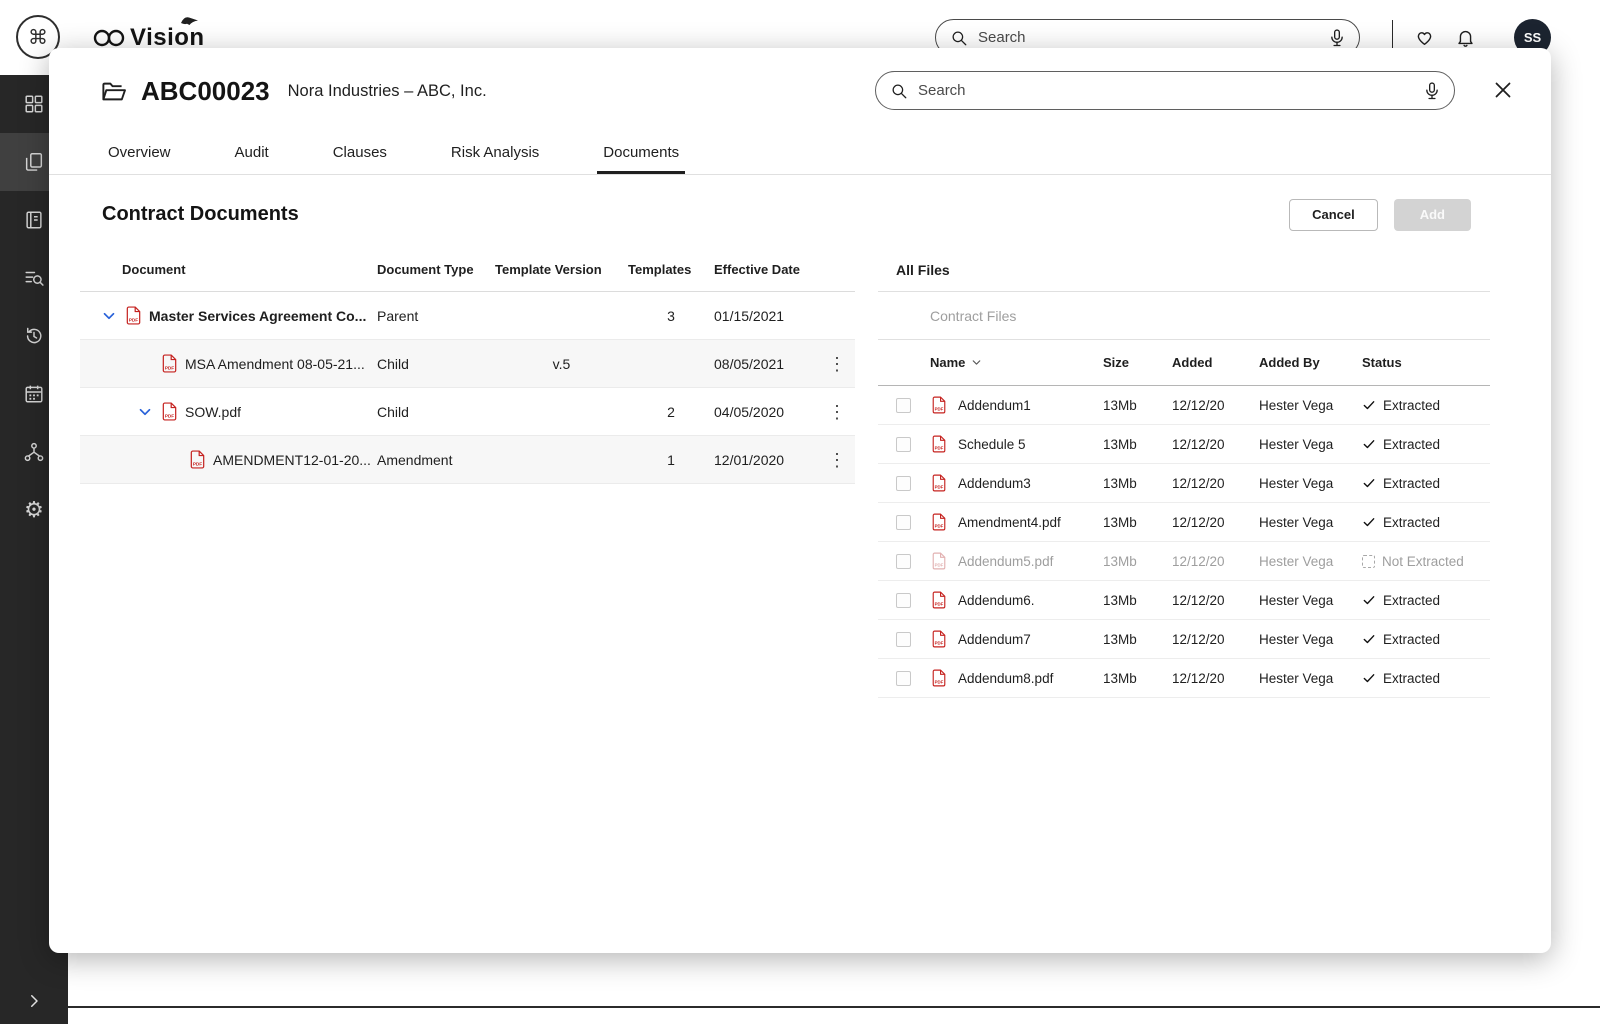  I want to click on col-name: Name, so click(948, 362).